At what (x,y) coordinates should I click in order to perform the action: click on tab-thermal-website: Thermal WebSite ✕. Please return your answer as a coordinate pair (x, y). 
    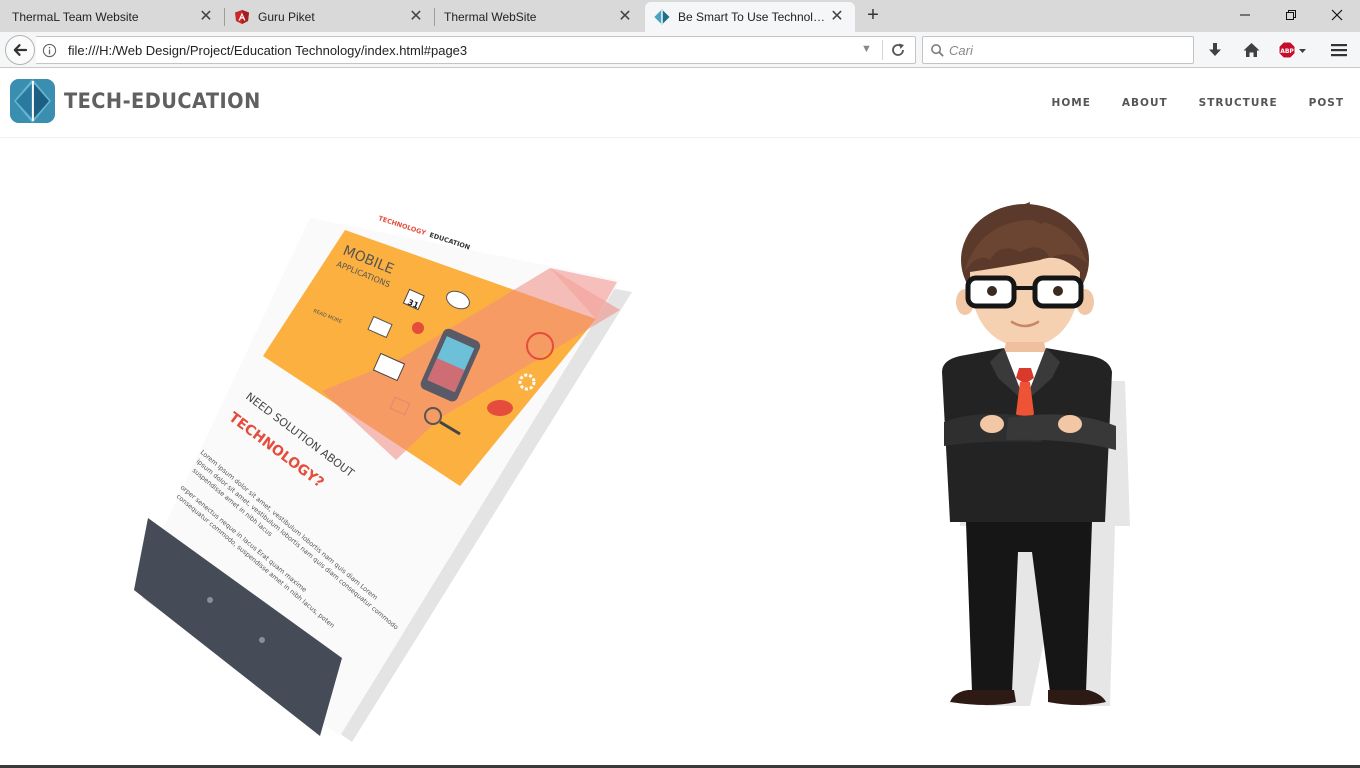
    Looking at the image, I should click on (539, 17).